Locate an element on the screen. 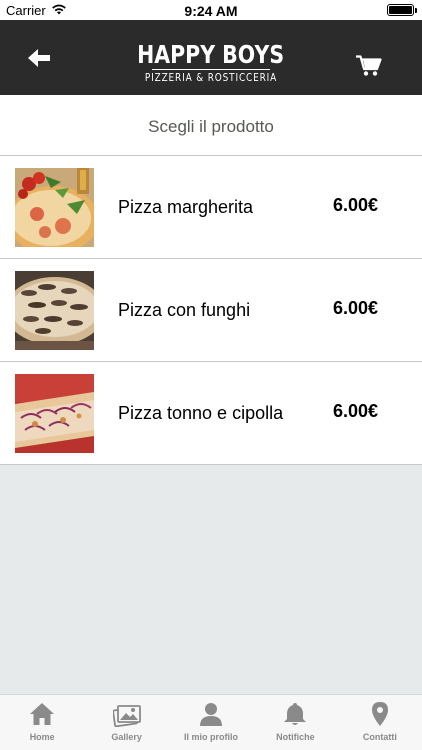 This screenshot has width=422, height=750. clock: 9:24 AM is located at coordinates (211, 11).